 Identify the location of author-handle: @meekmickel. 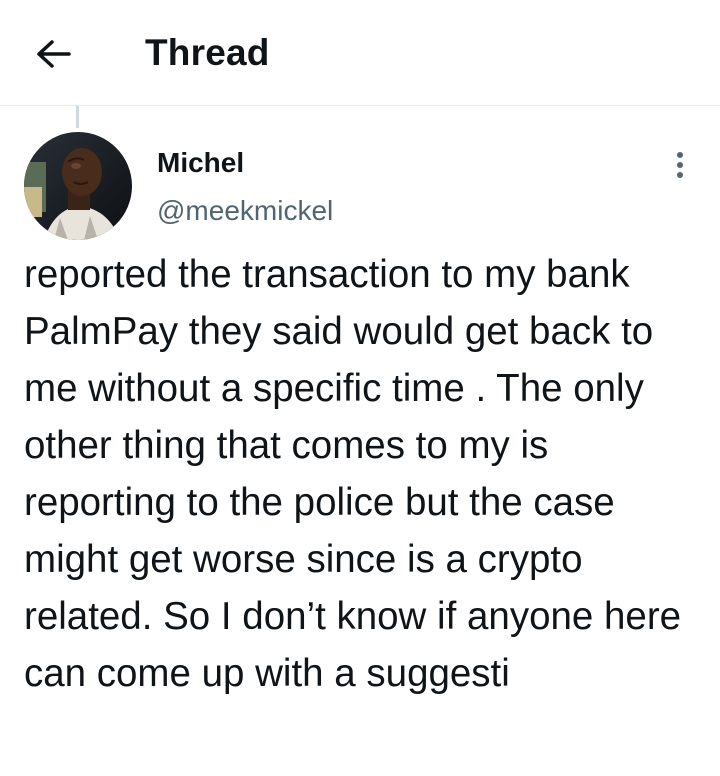
(245, 210).